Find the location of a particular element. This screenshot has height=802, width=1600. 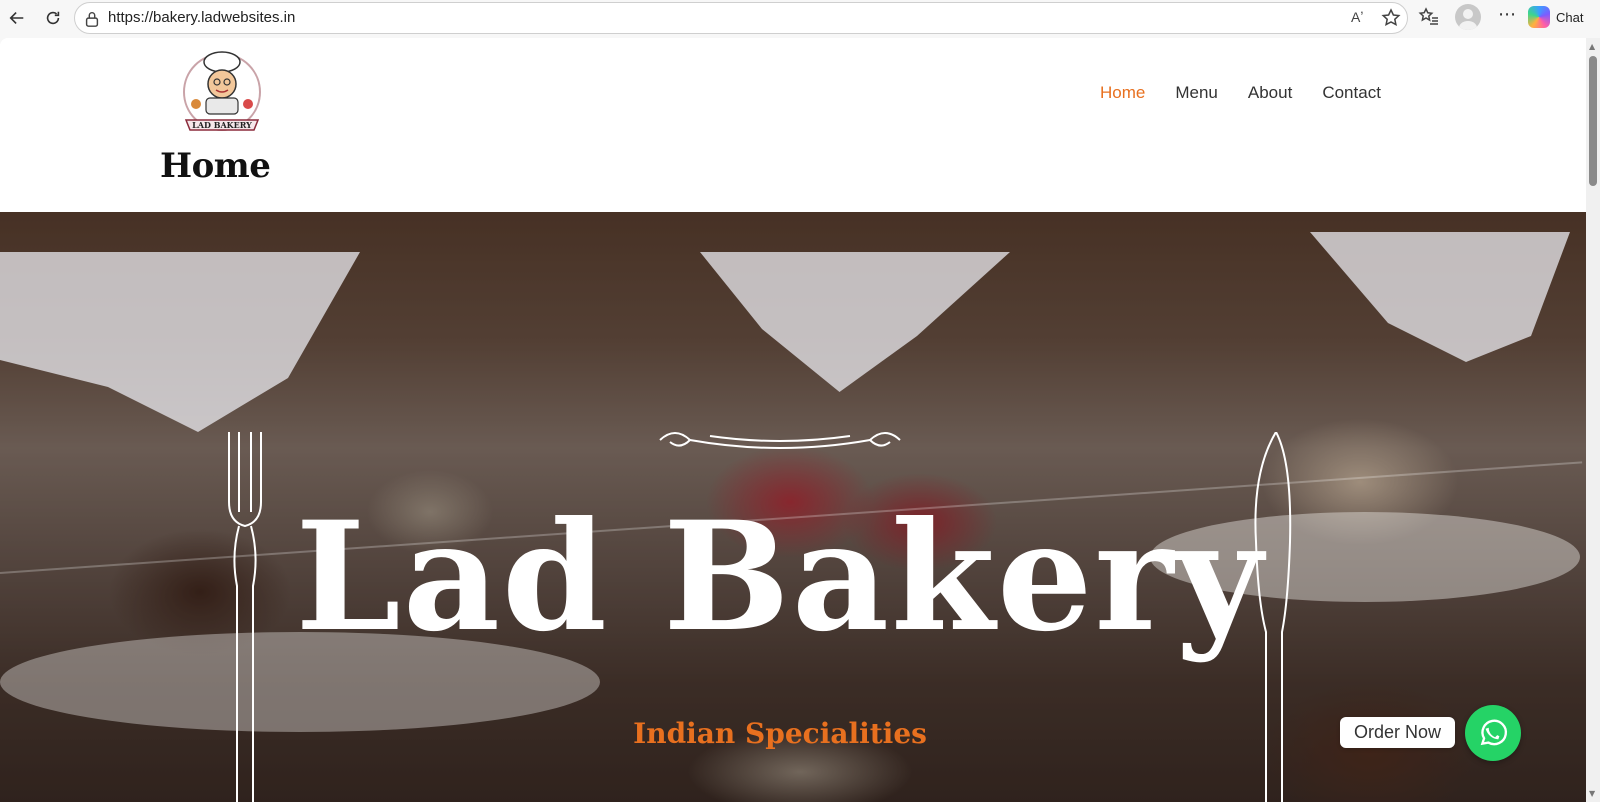

scroll-up-icon: ▲ is located at coordinates (1592, 46).